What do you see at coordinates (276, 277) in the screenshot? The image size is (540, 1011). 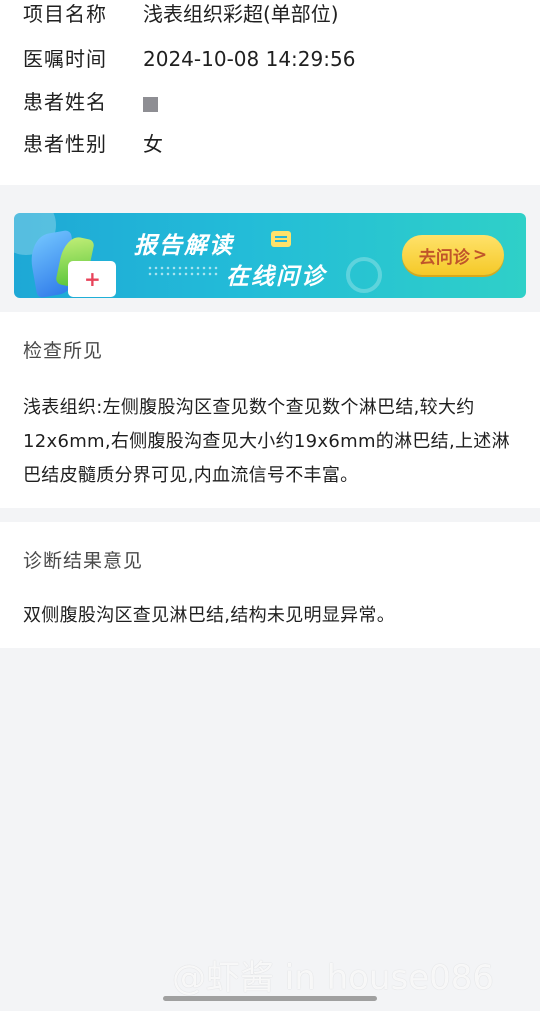 I see `banner-subtitle: 在线问诊` at bounding box center [276, 277].